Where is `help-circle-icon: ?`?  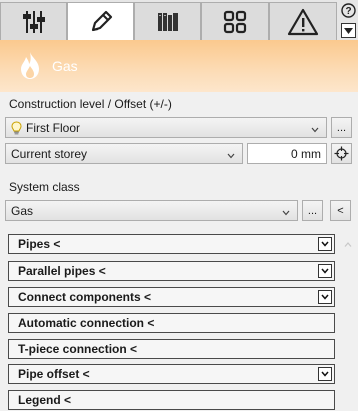 help-circle-icon: ? is located at coordinates (348, 10).